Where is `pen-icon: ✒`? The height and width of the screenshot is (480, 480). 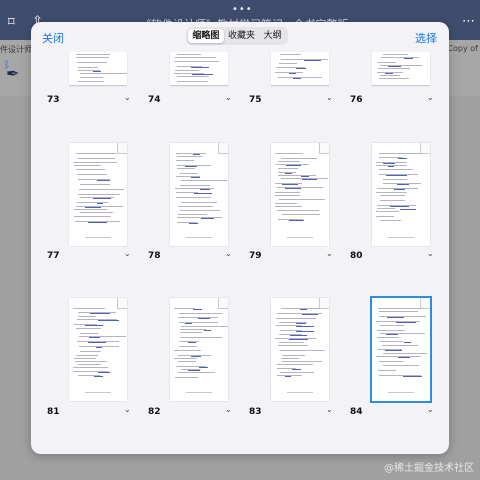 pen-icon: ✒ is located at coordinates (15, 73).